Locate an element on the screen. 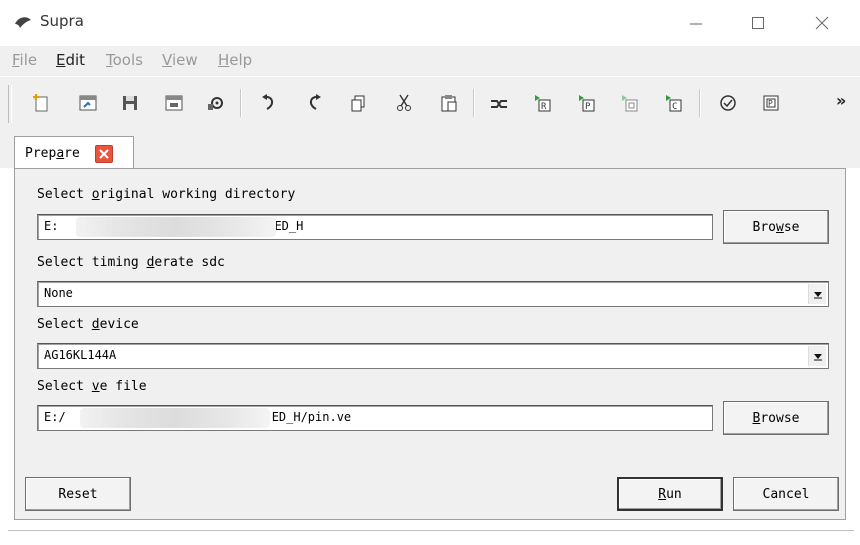  run-button: Run is located at coordinates (670, 494).